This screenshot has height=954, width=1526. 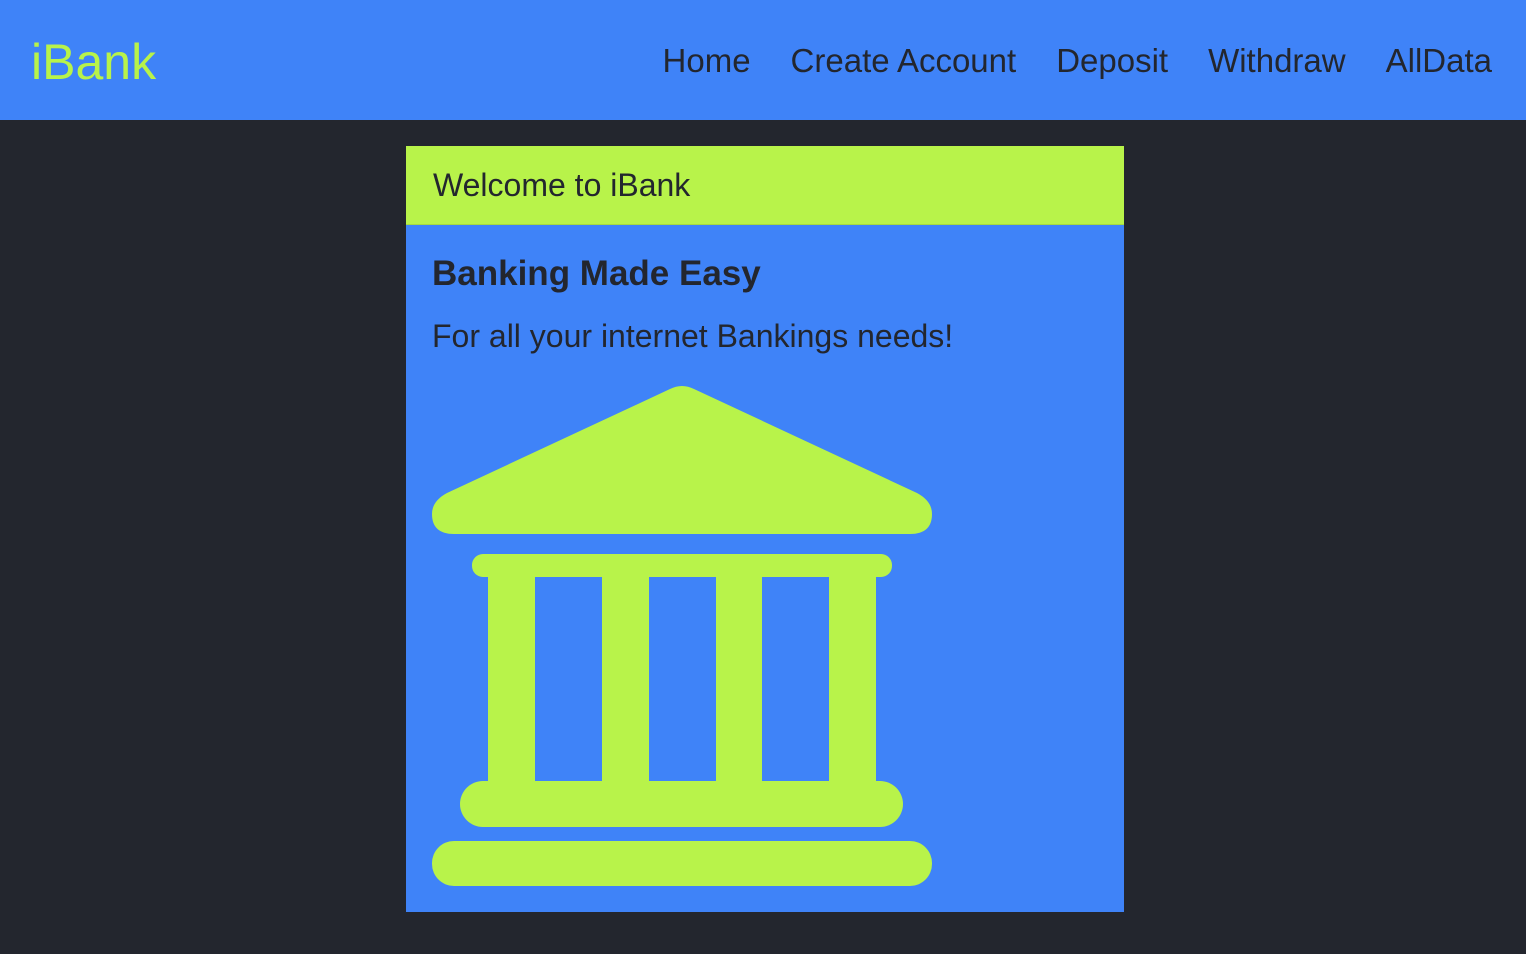 I want to click on card-header: Welcome to iBank, so click(x=765, y=185).